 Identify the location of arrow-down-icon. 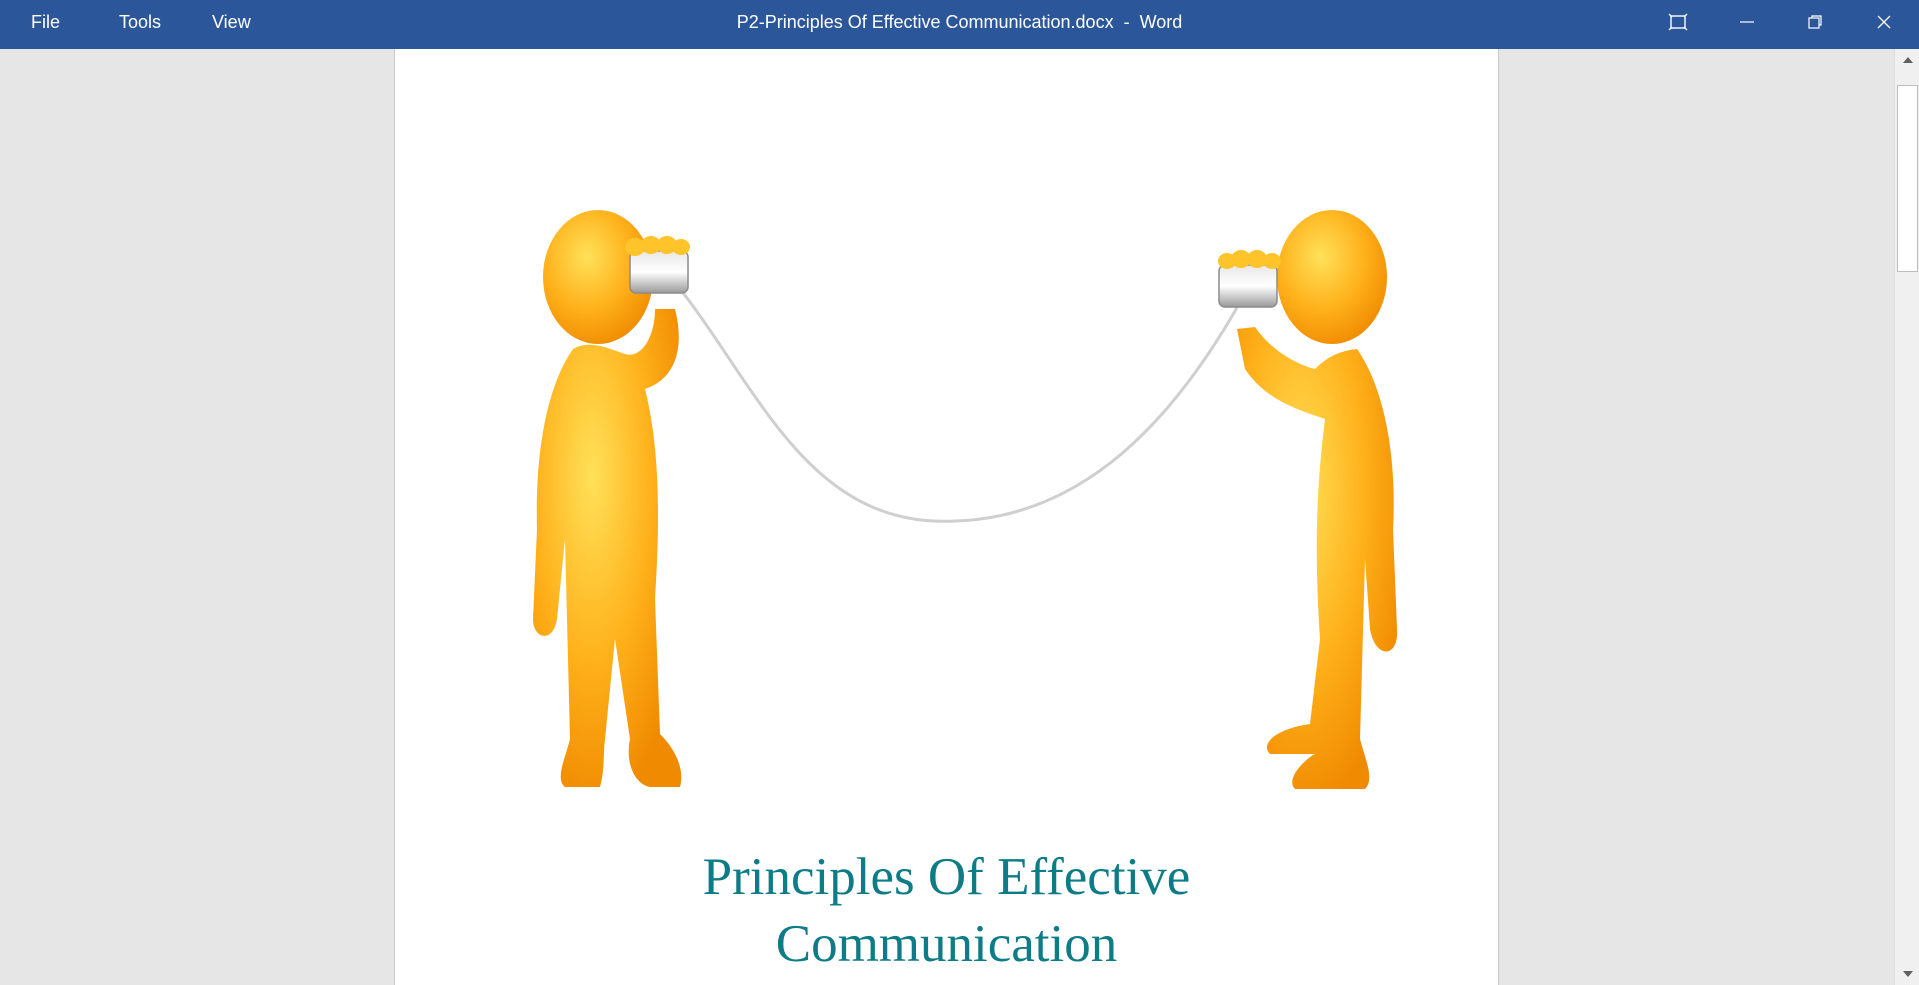
(1907, 974).